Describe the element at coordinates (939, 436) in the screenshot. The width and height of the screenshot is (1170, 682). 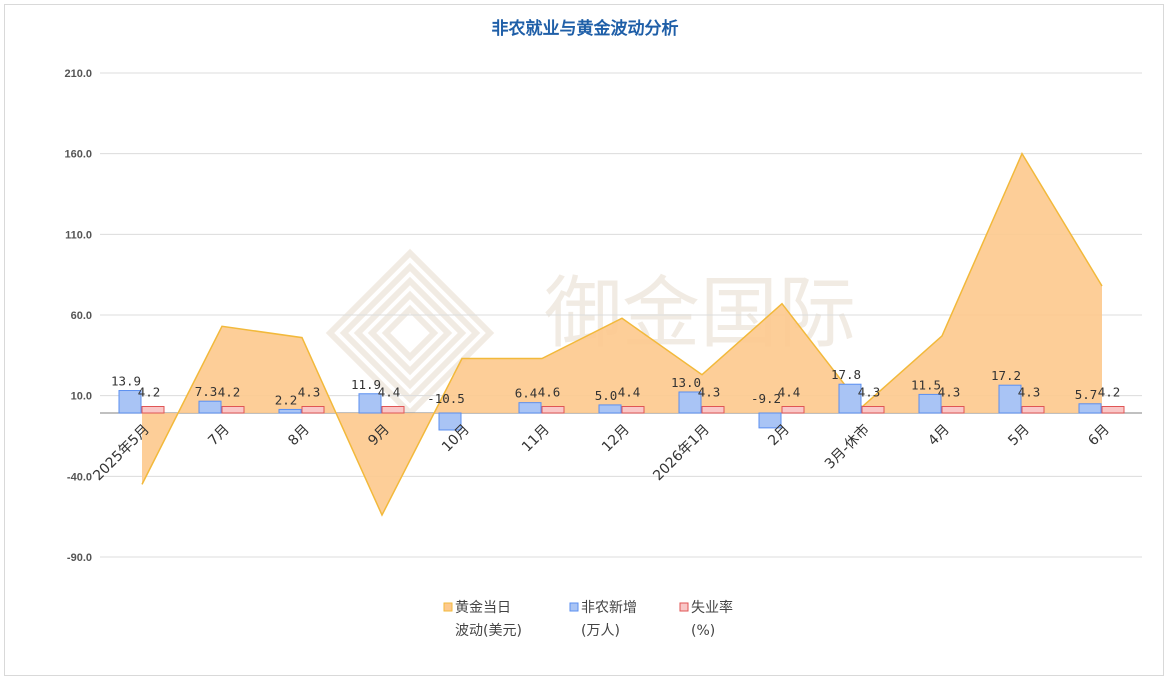
I see `x-tick-label: 4月` at that location.